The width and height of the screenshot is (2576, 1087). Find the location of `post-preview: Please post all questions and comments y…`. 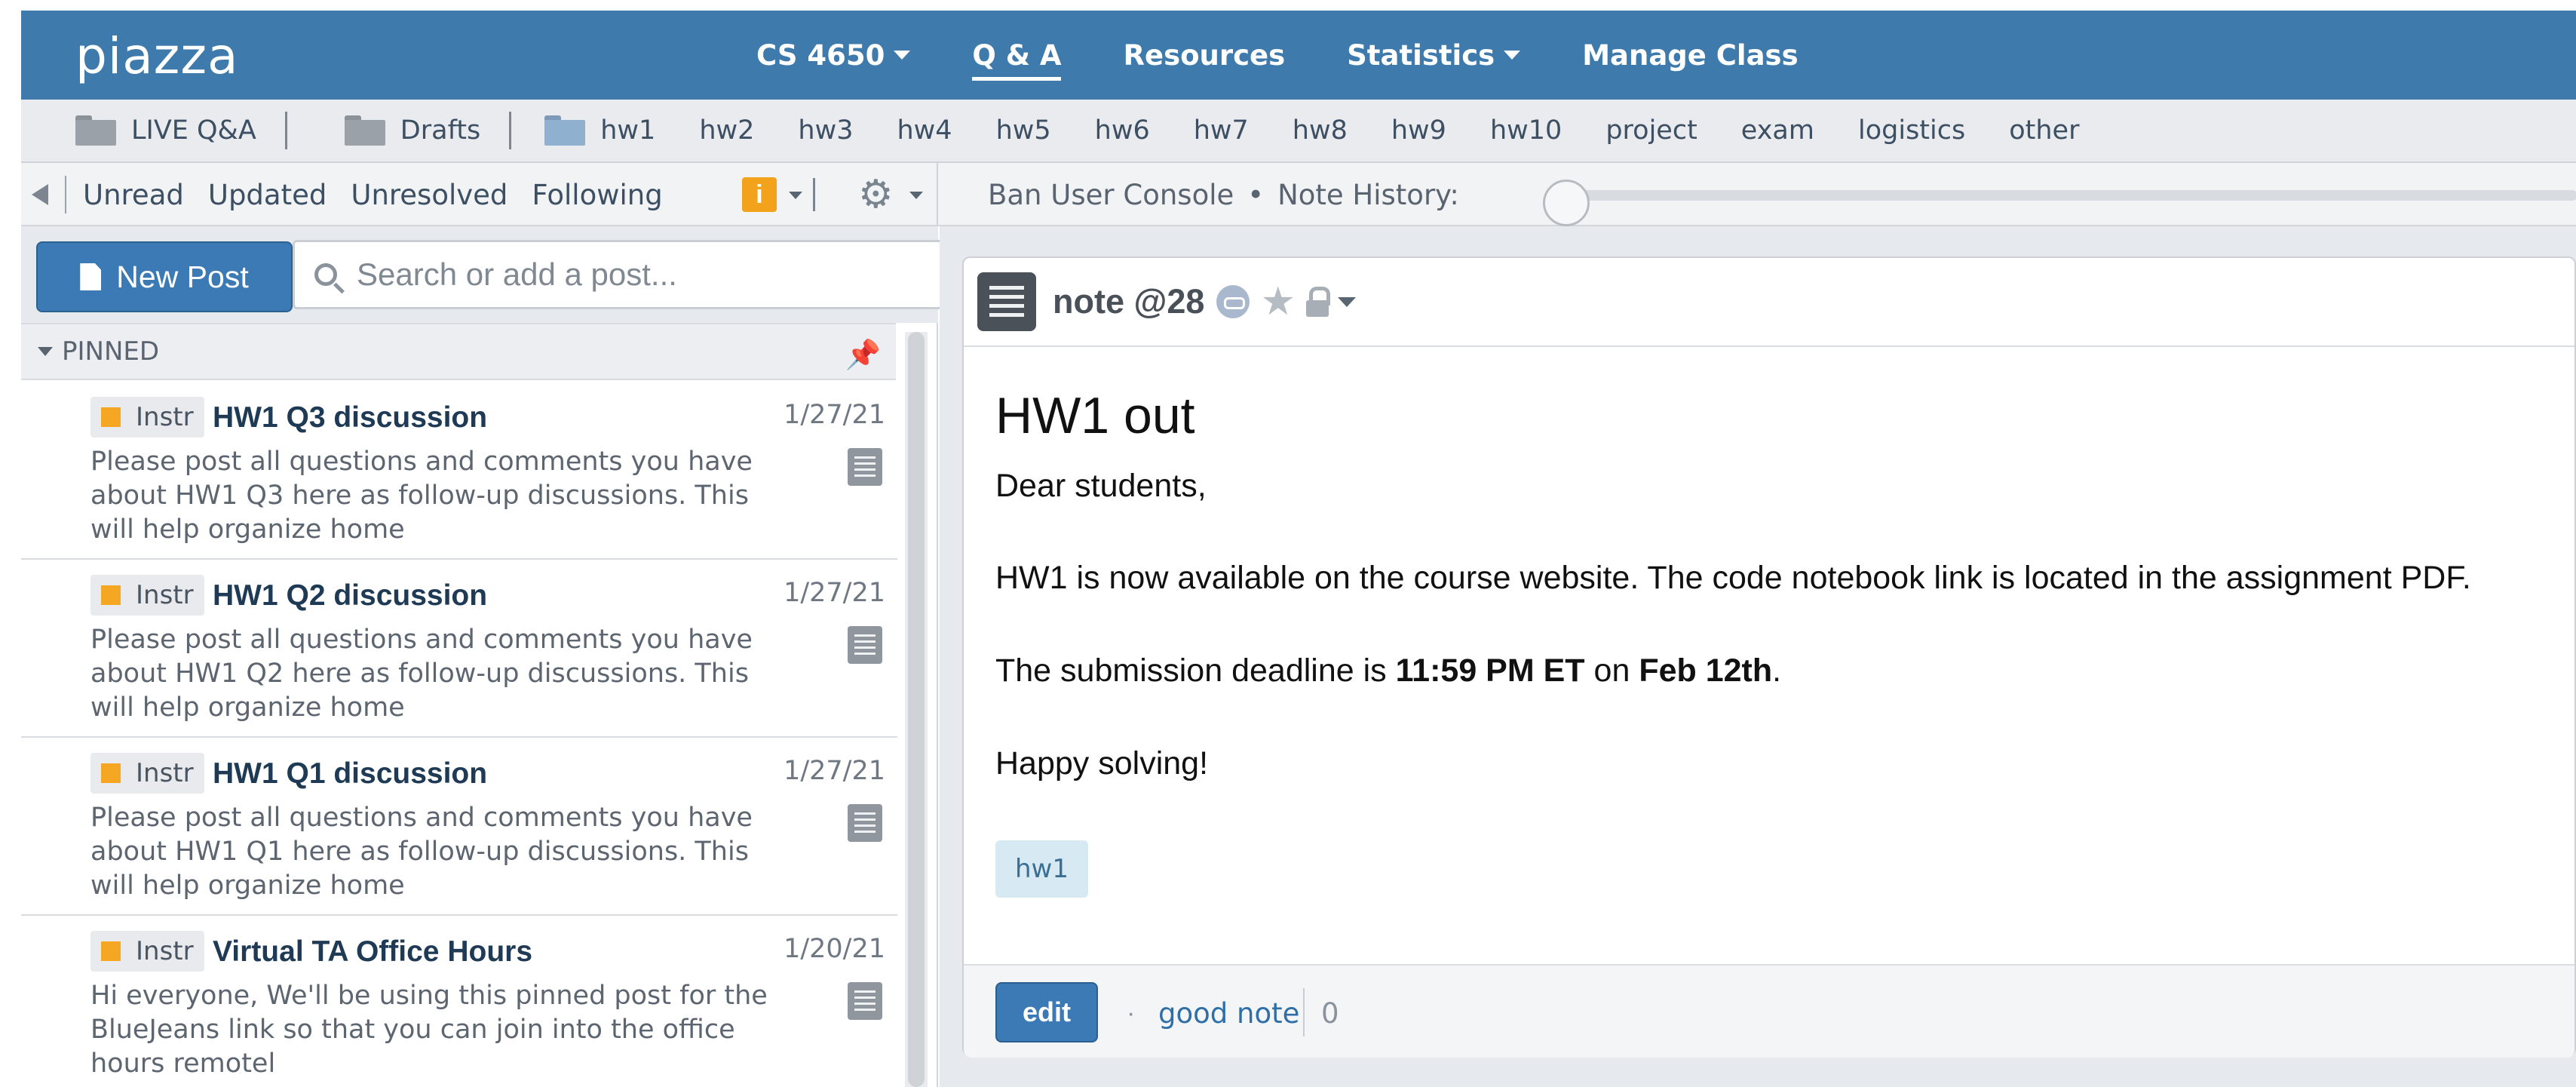

post-preview: Please post all questions and comments y… is located at coordinates (421, 496).